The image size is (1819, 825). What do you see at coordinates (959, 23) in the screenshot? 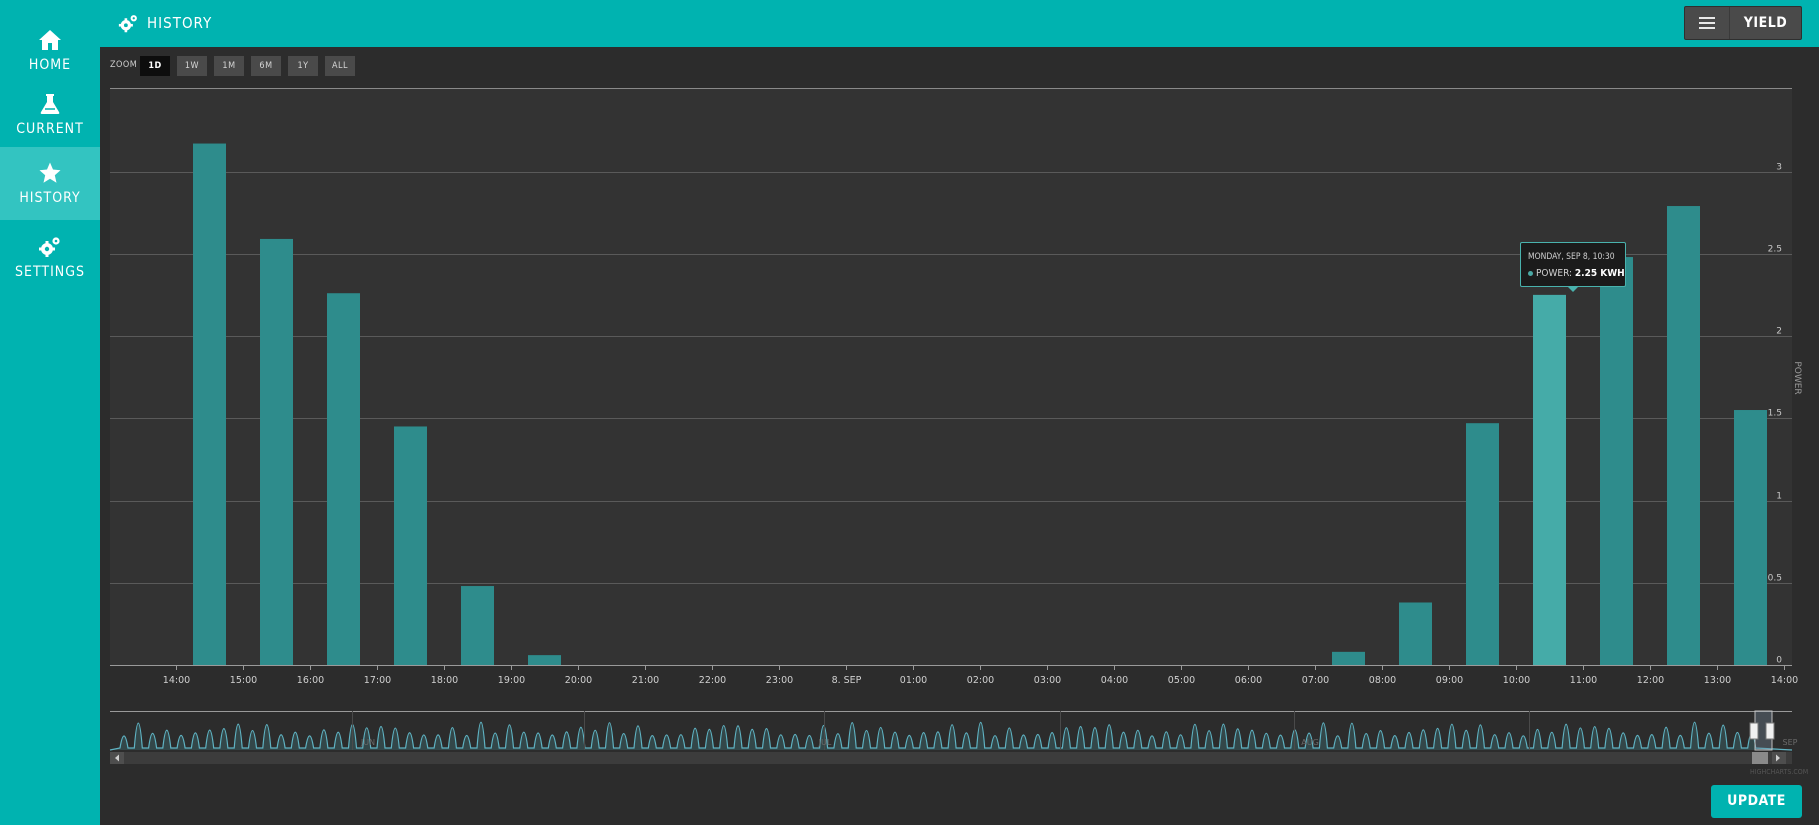
I see `header-bar: HISTORY YIELD` at bounding box center [959, 23].